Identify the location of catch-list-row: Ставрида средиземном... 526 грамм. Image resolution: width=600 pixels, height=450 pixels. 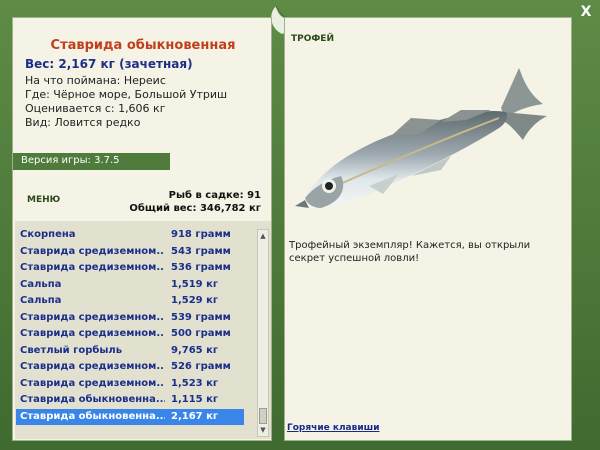
(130, 367).